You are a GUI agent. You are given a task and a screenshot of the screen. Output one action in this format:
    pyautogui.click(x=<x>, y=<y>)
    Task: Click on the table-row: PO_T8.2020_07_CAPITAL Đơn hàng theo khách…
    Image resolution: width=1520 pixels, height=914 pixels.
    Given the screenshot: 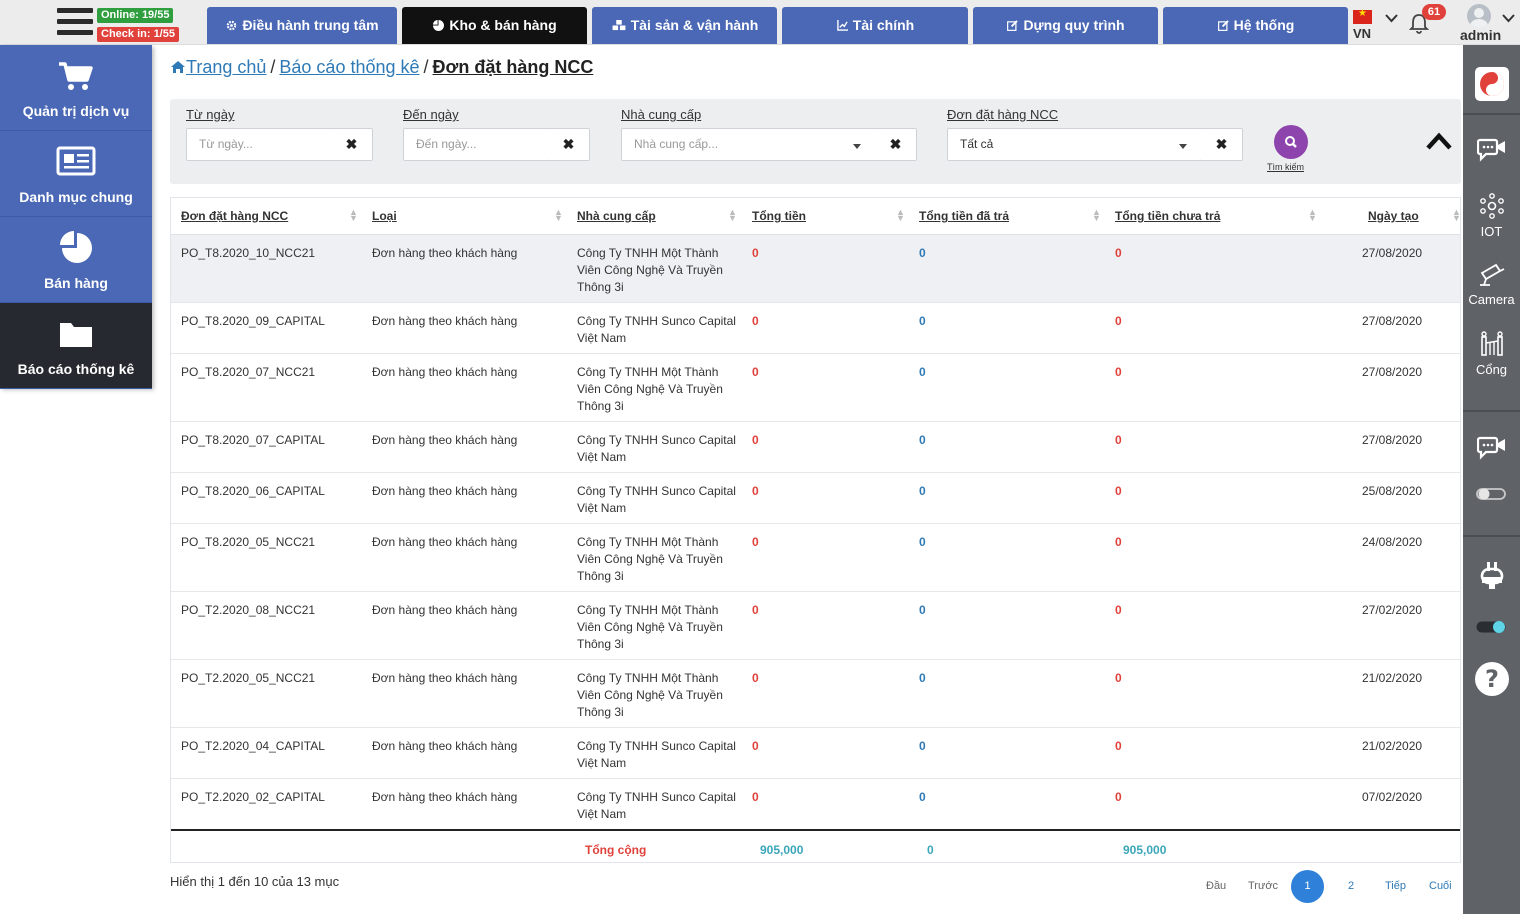 What is the action you would take?
    pyautogui.click(x=815, y=447)
    